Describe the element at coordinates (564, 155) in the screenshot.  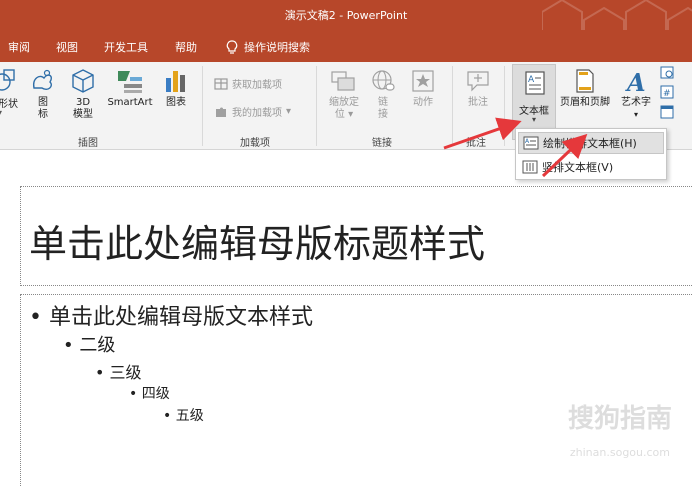
I see `arrow-to-draw-horizontal` at that location.